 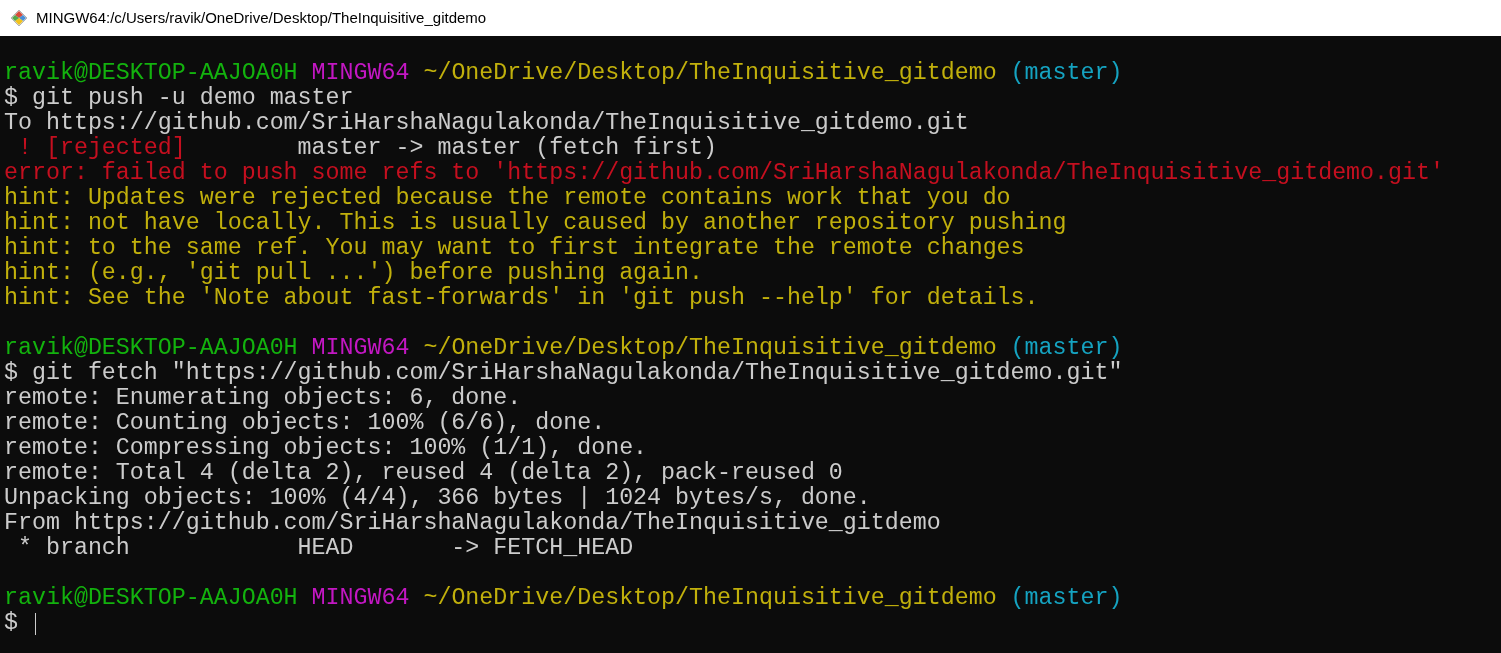 I want to click on terminal-text: $ git push -u demo master, so click(x=179, y=98).